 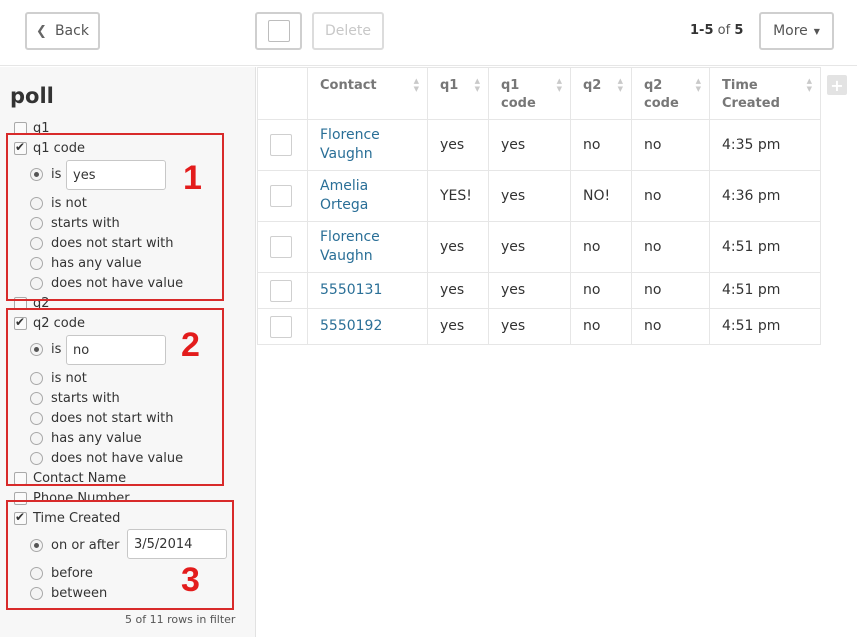 What do you see at coordinates (790, 31) in the screenshot?
I see `more-button-label: More` at bounding box center [790, 31].